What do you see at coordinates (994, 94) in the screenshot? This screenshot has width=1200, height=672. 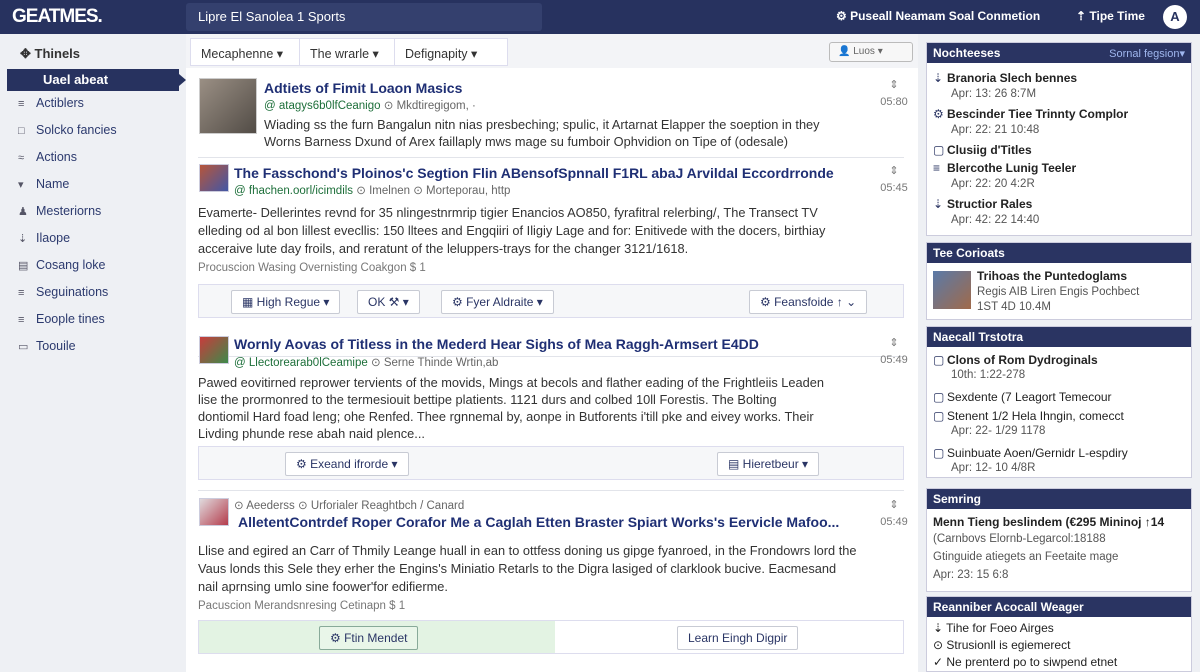 I see `notice-time: Apr: 13: 26 8:7M` at bounding box center [994, 94].